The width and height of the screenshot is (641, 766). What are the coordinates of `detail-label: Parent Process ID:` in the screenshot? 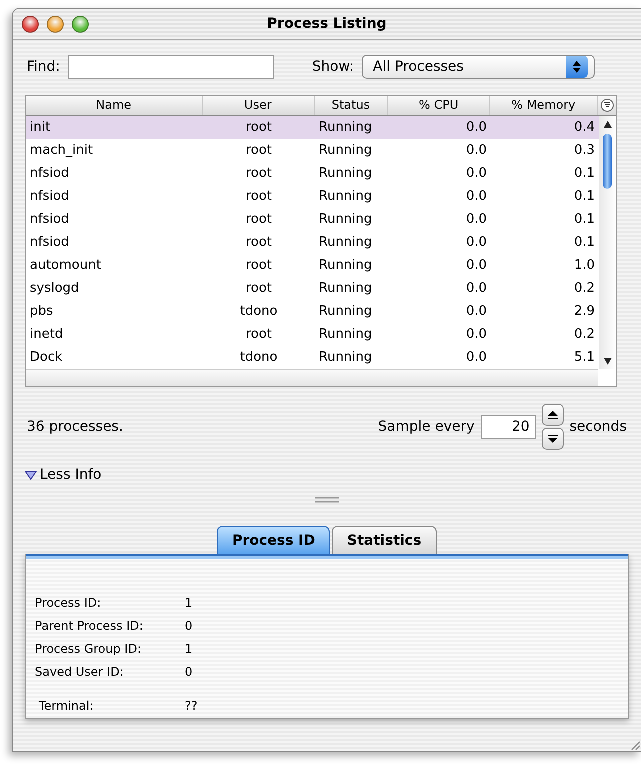 It's located at (89, 626).